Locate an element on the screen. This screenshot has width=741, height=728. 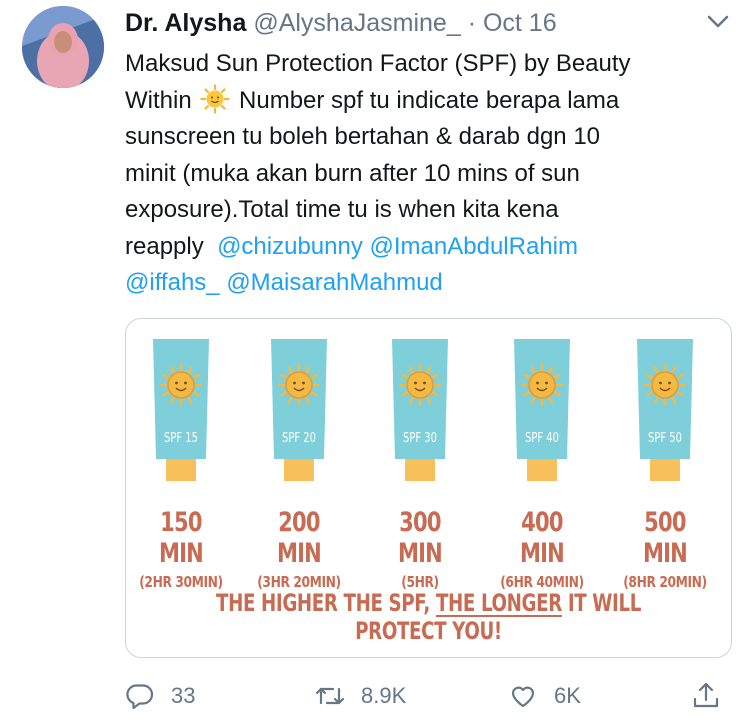
duration-minutes: 400 MIN is located at coordinates (542, 538).